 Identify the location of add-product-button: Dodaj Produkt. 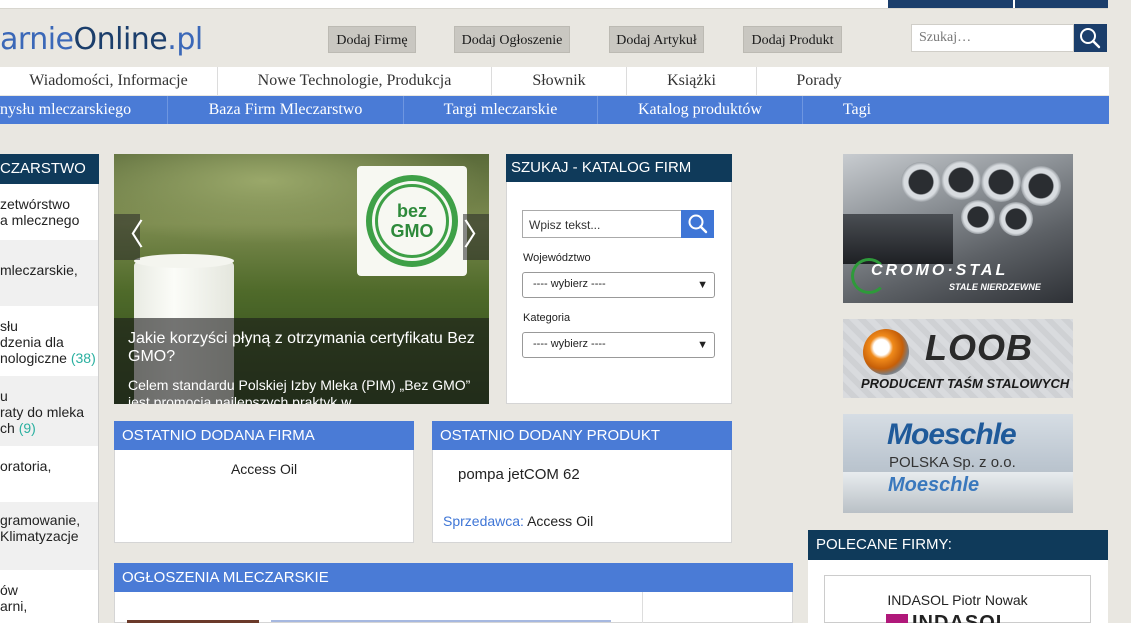
(792, 39).